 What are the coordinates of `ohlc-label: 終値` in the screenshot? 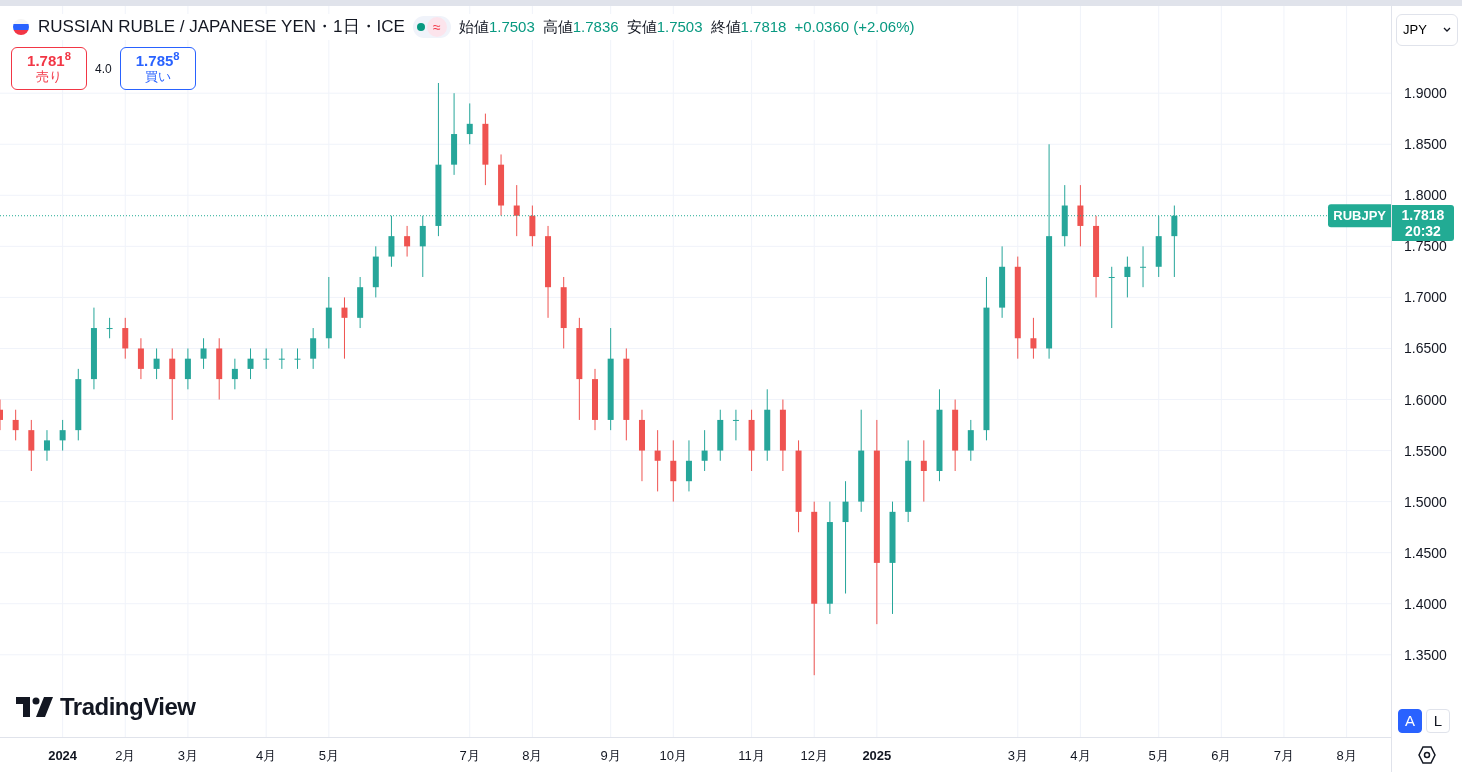 It's located at (725, 26).